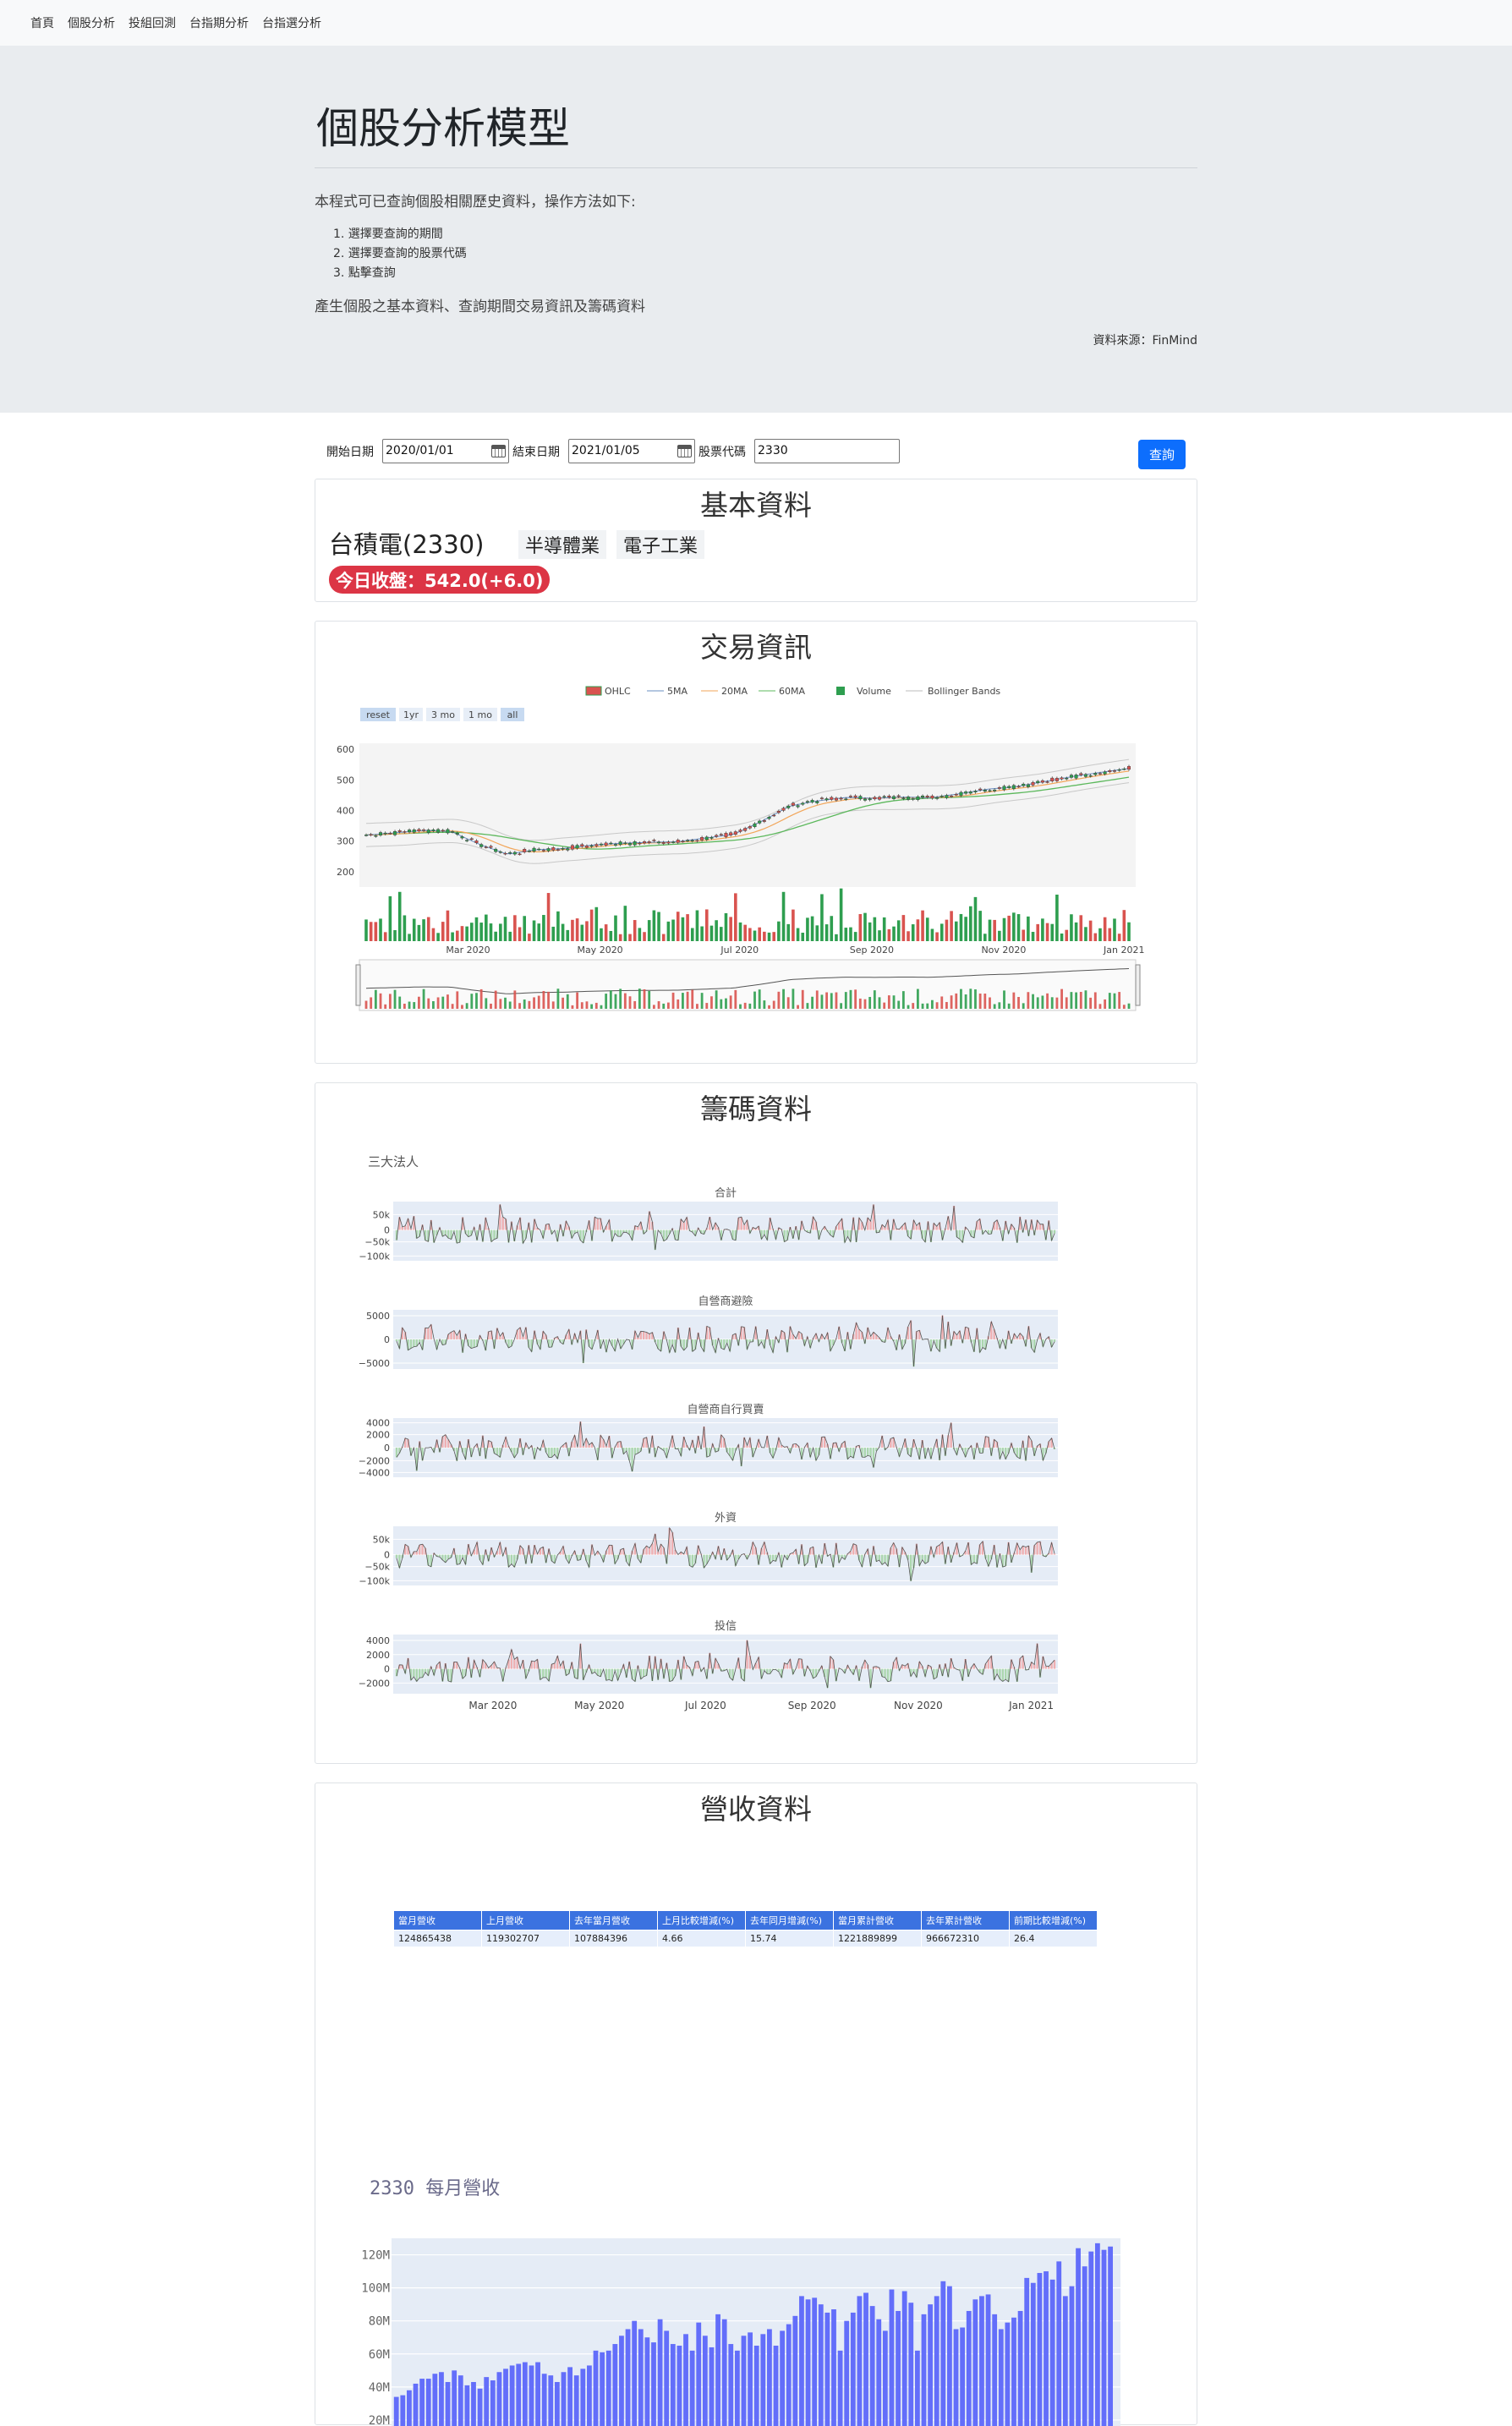  Describe the element at coordinates (1138, 985) in the screenshot. I see `slider-handle-right` at that location.